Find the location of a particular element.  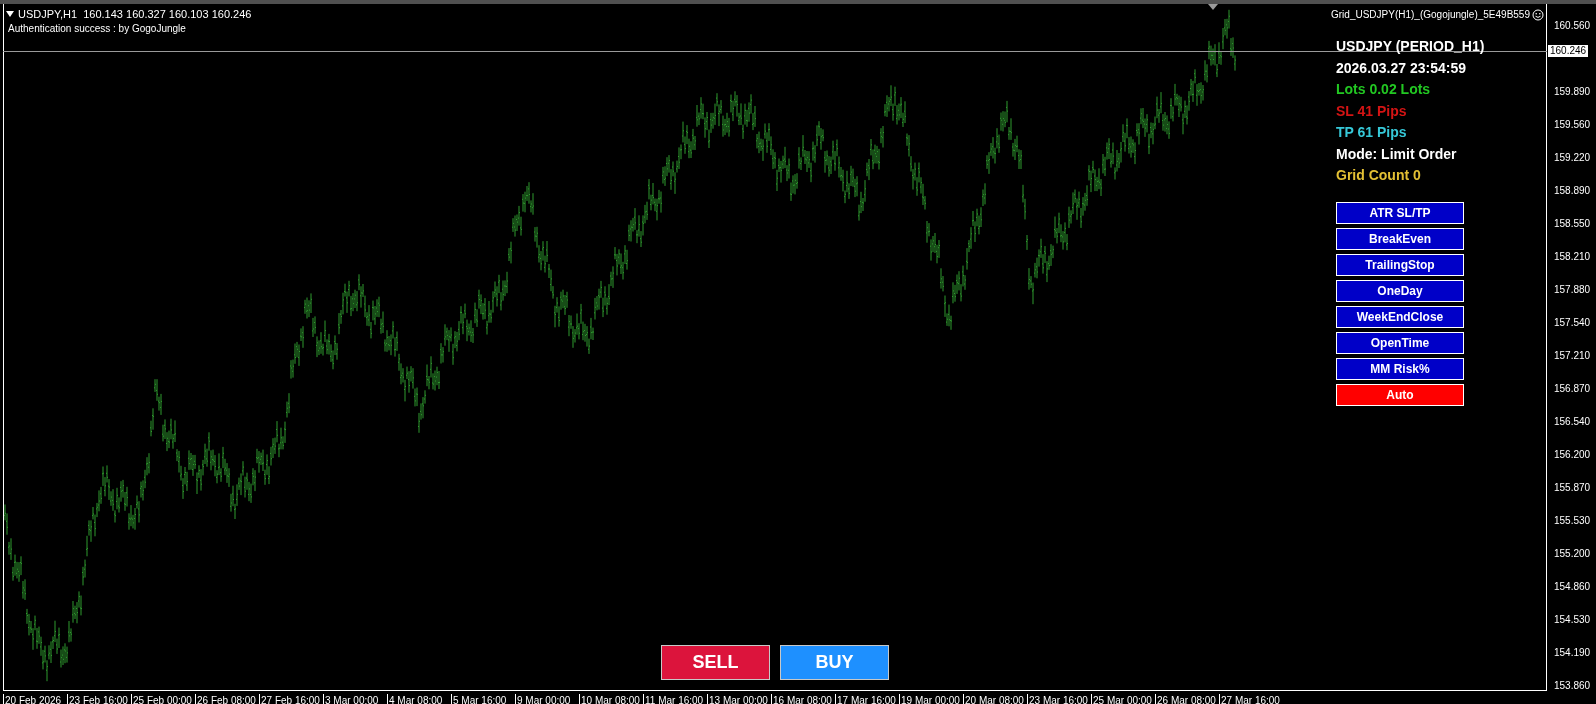

time-axis-label: 25 Feb 00:00 is located at coordinates (163, 699).